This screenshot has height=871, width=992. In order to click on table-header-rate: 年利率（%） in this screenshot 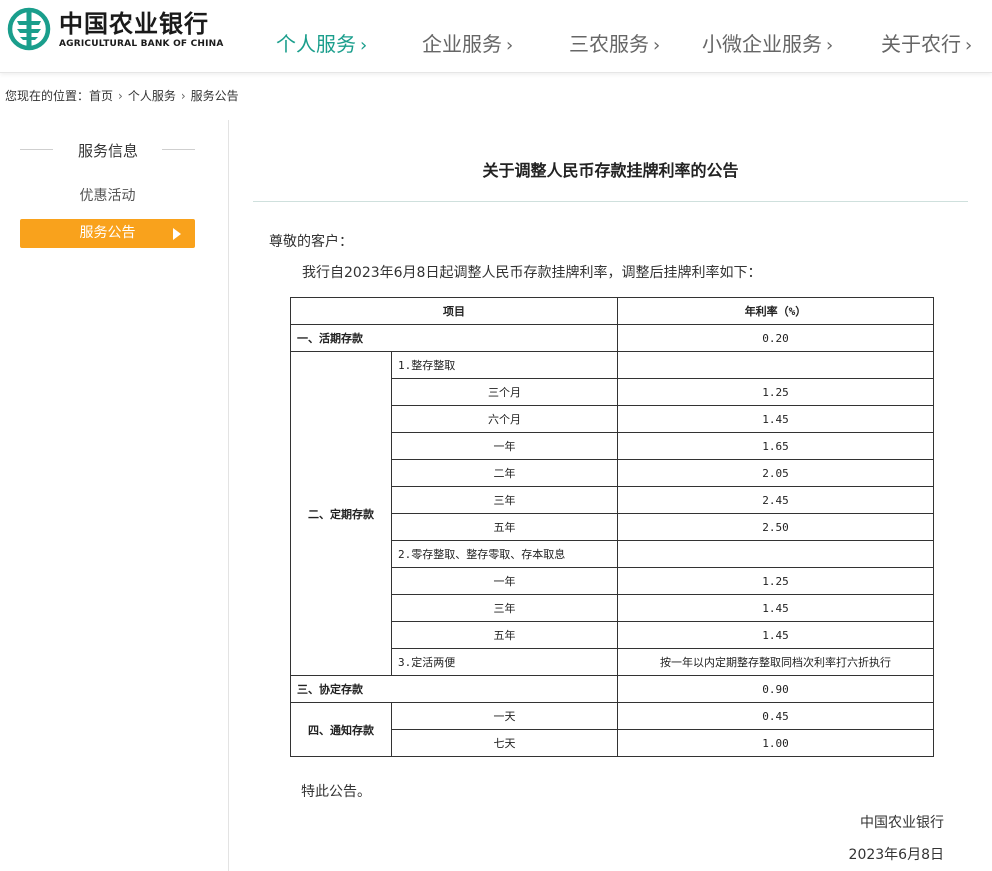, I will do `click(775, 311)`.